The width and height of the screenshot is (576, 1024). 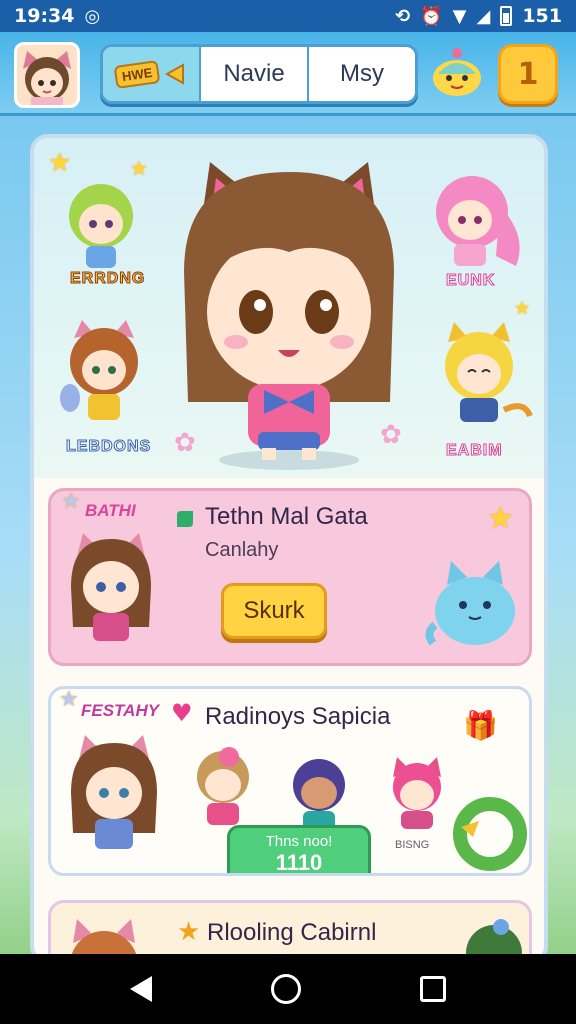 What do you see at coordinates (137, 74) in the screenshot?
I see `home-badge: HWE` at bounding box center [137, 74].